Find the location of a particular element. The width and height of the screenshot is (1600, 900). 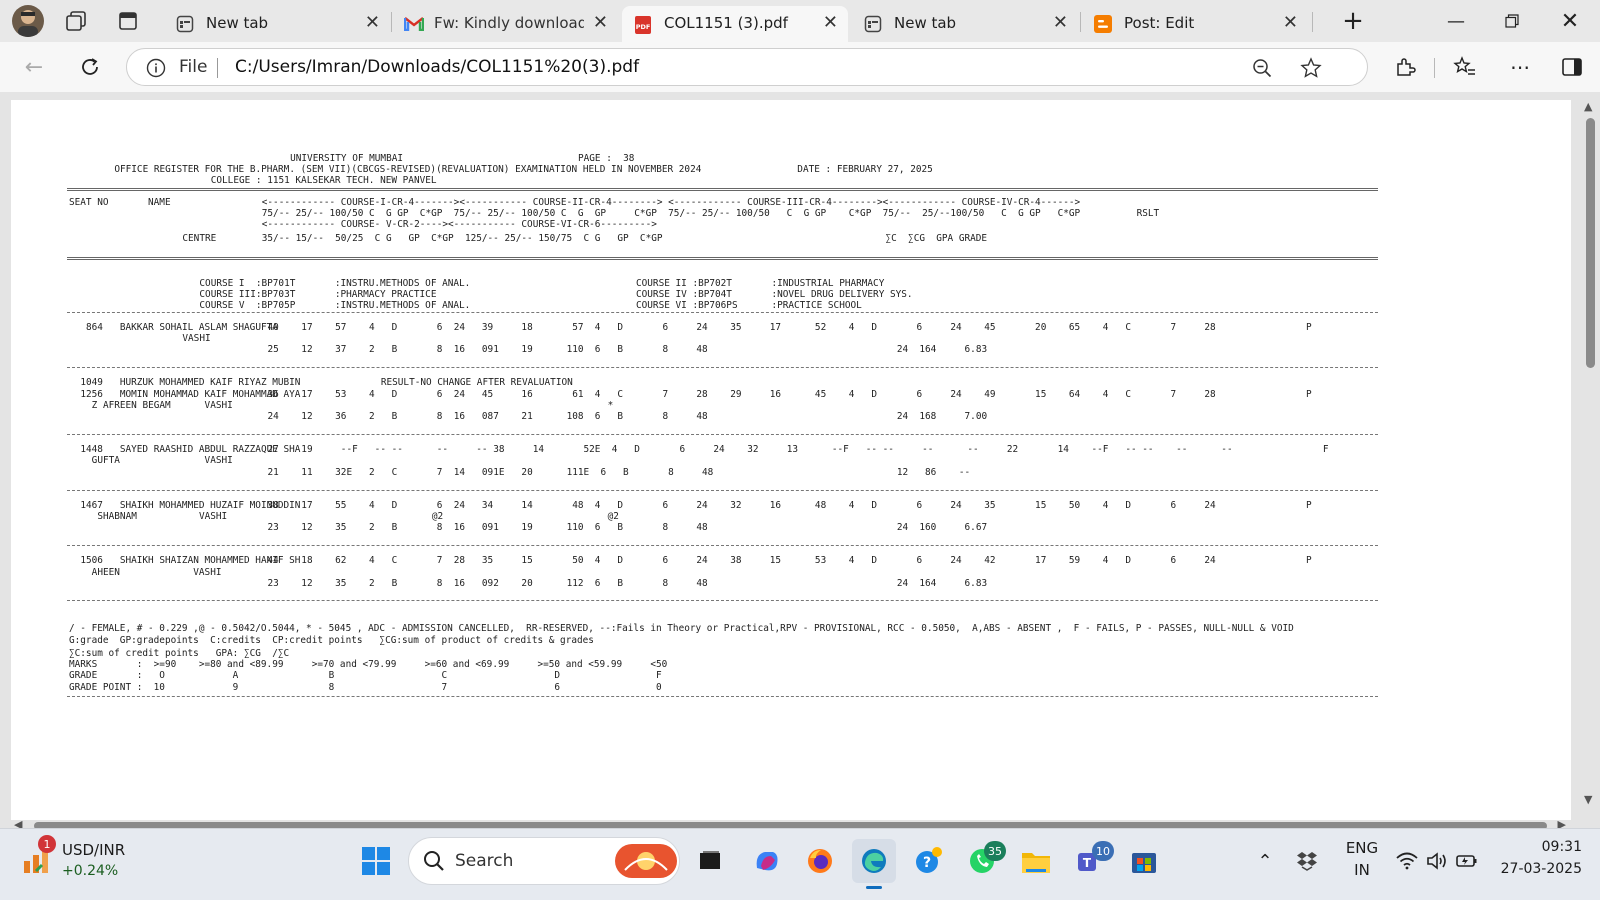

refresh-icon is located at coordinates (90, 67).